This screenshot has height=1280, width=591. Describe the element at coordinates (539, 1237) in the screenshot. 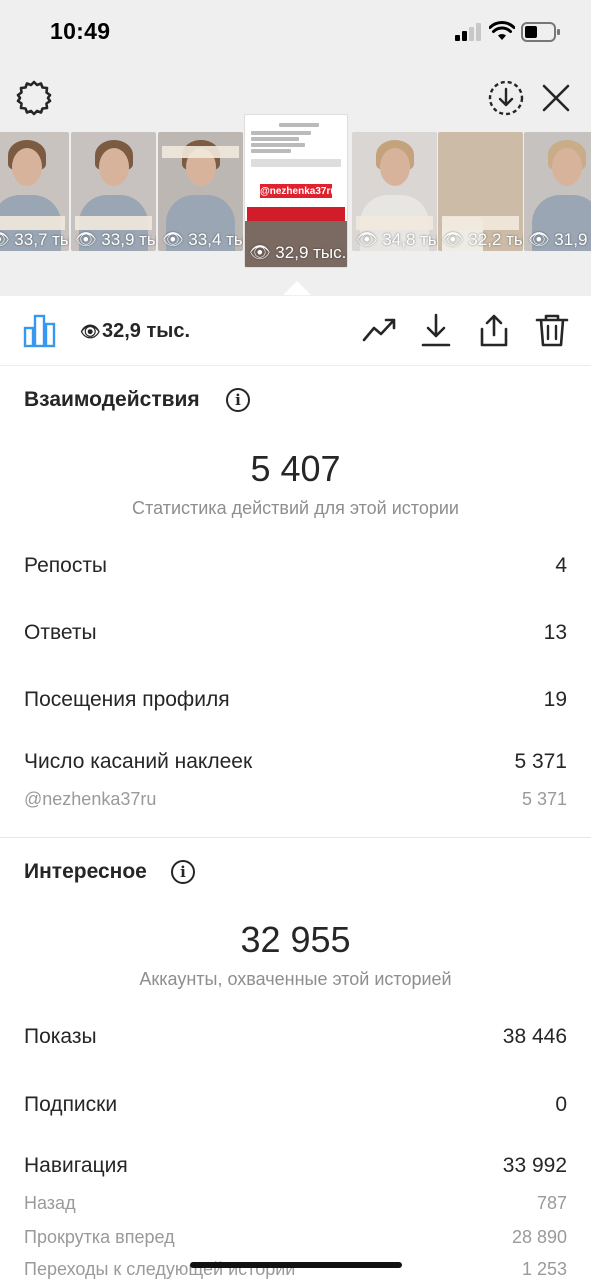

I see `forward-value: 28 890` at that location.